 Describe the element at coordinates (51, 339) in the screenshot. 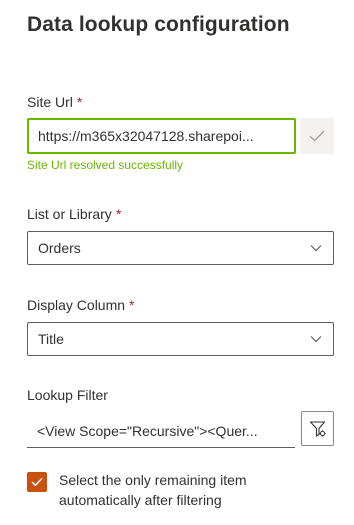

I see `display-column-selected: Title` at that location.